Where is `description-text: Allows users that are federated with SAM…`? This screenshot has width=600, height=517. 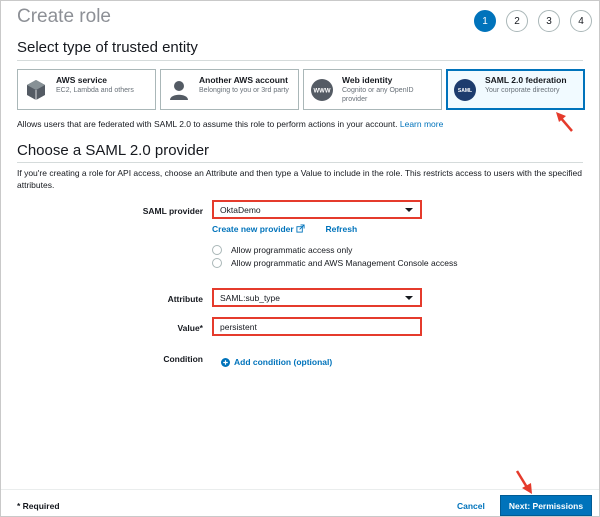
description-text: Allows users that are federated with SAM… is located at coordinates (207, 124).